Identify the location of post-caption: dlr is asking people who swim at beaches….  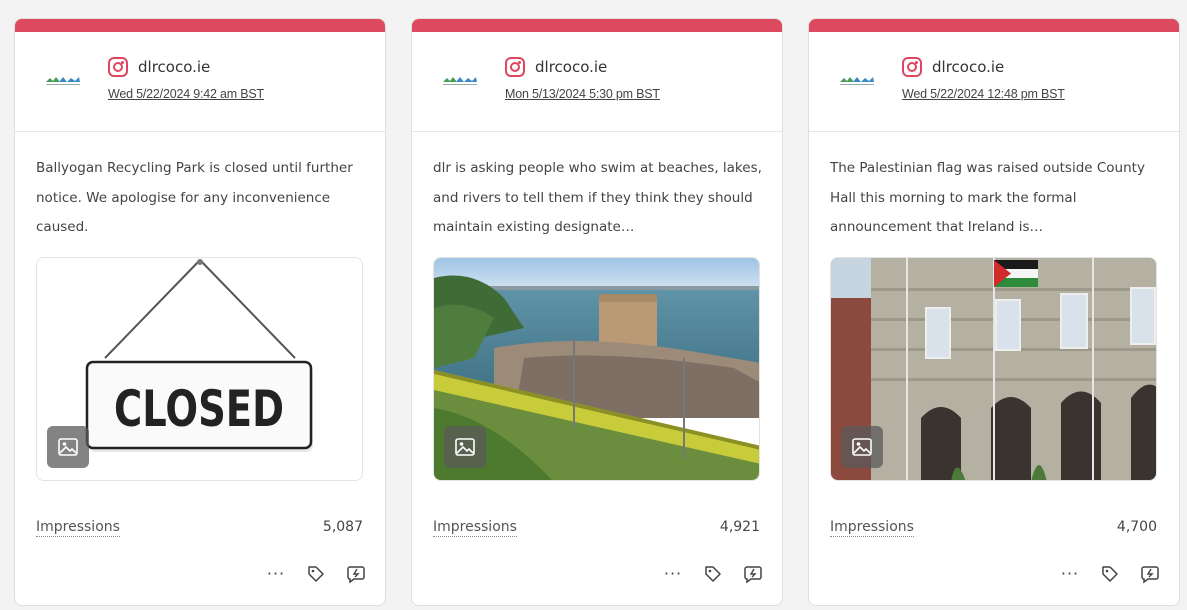
(597, 197).